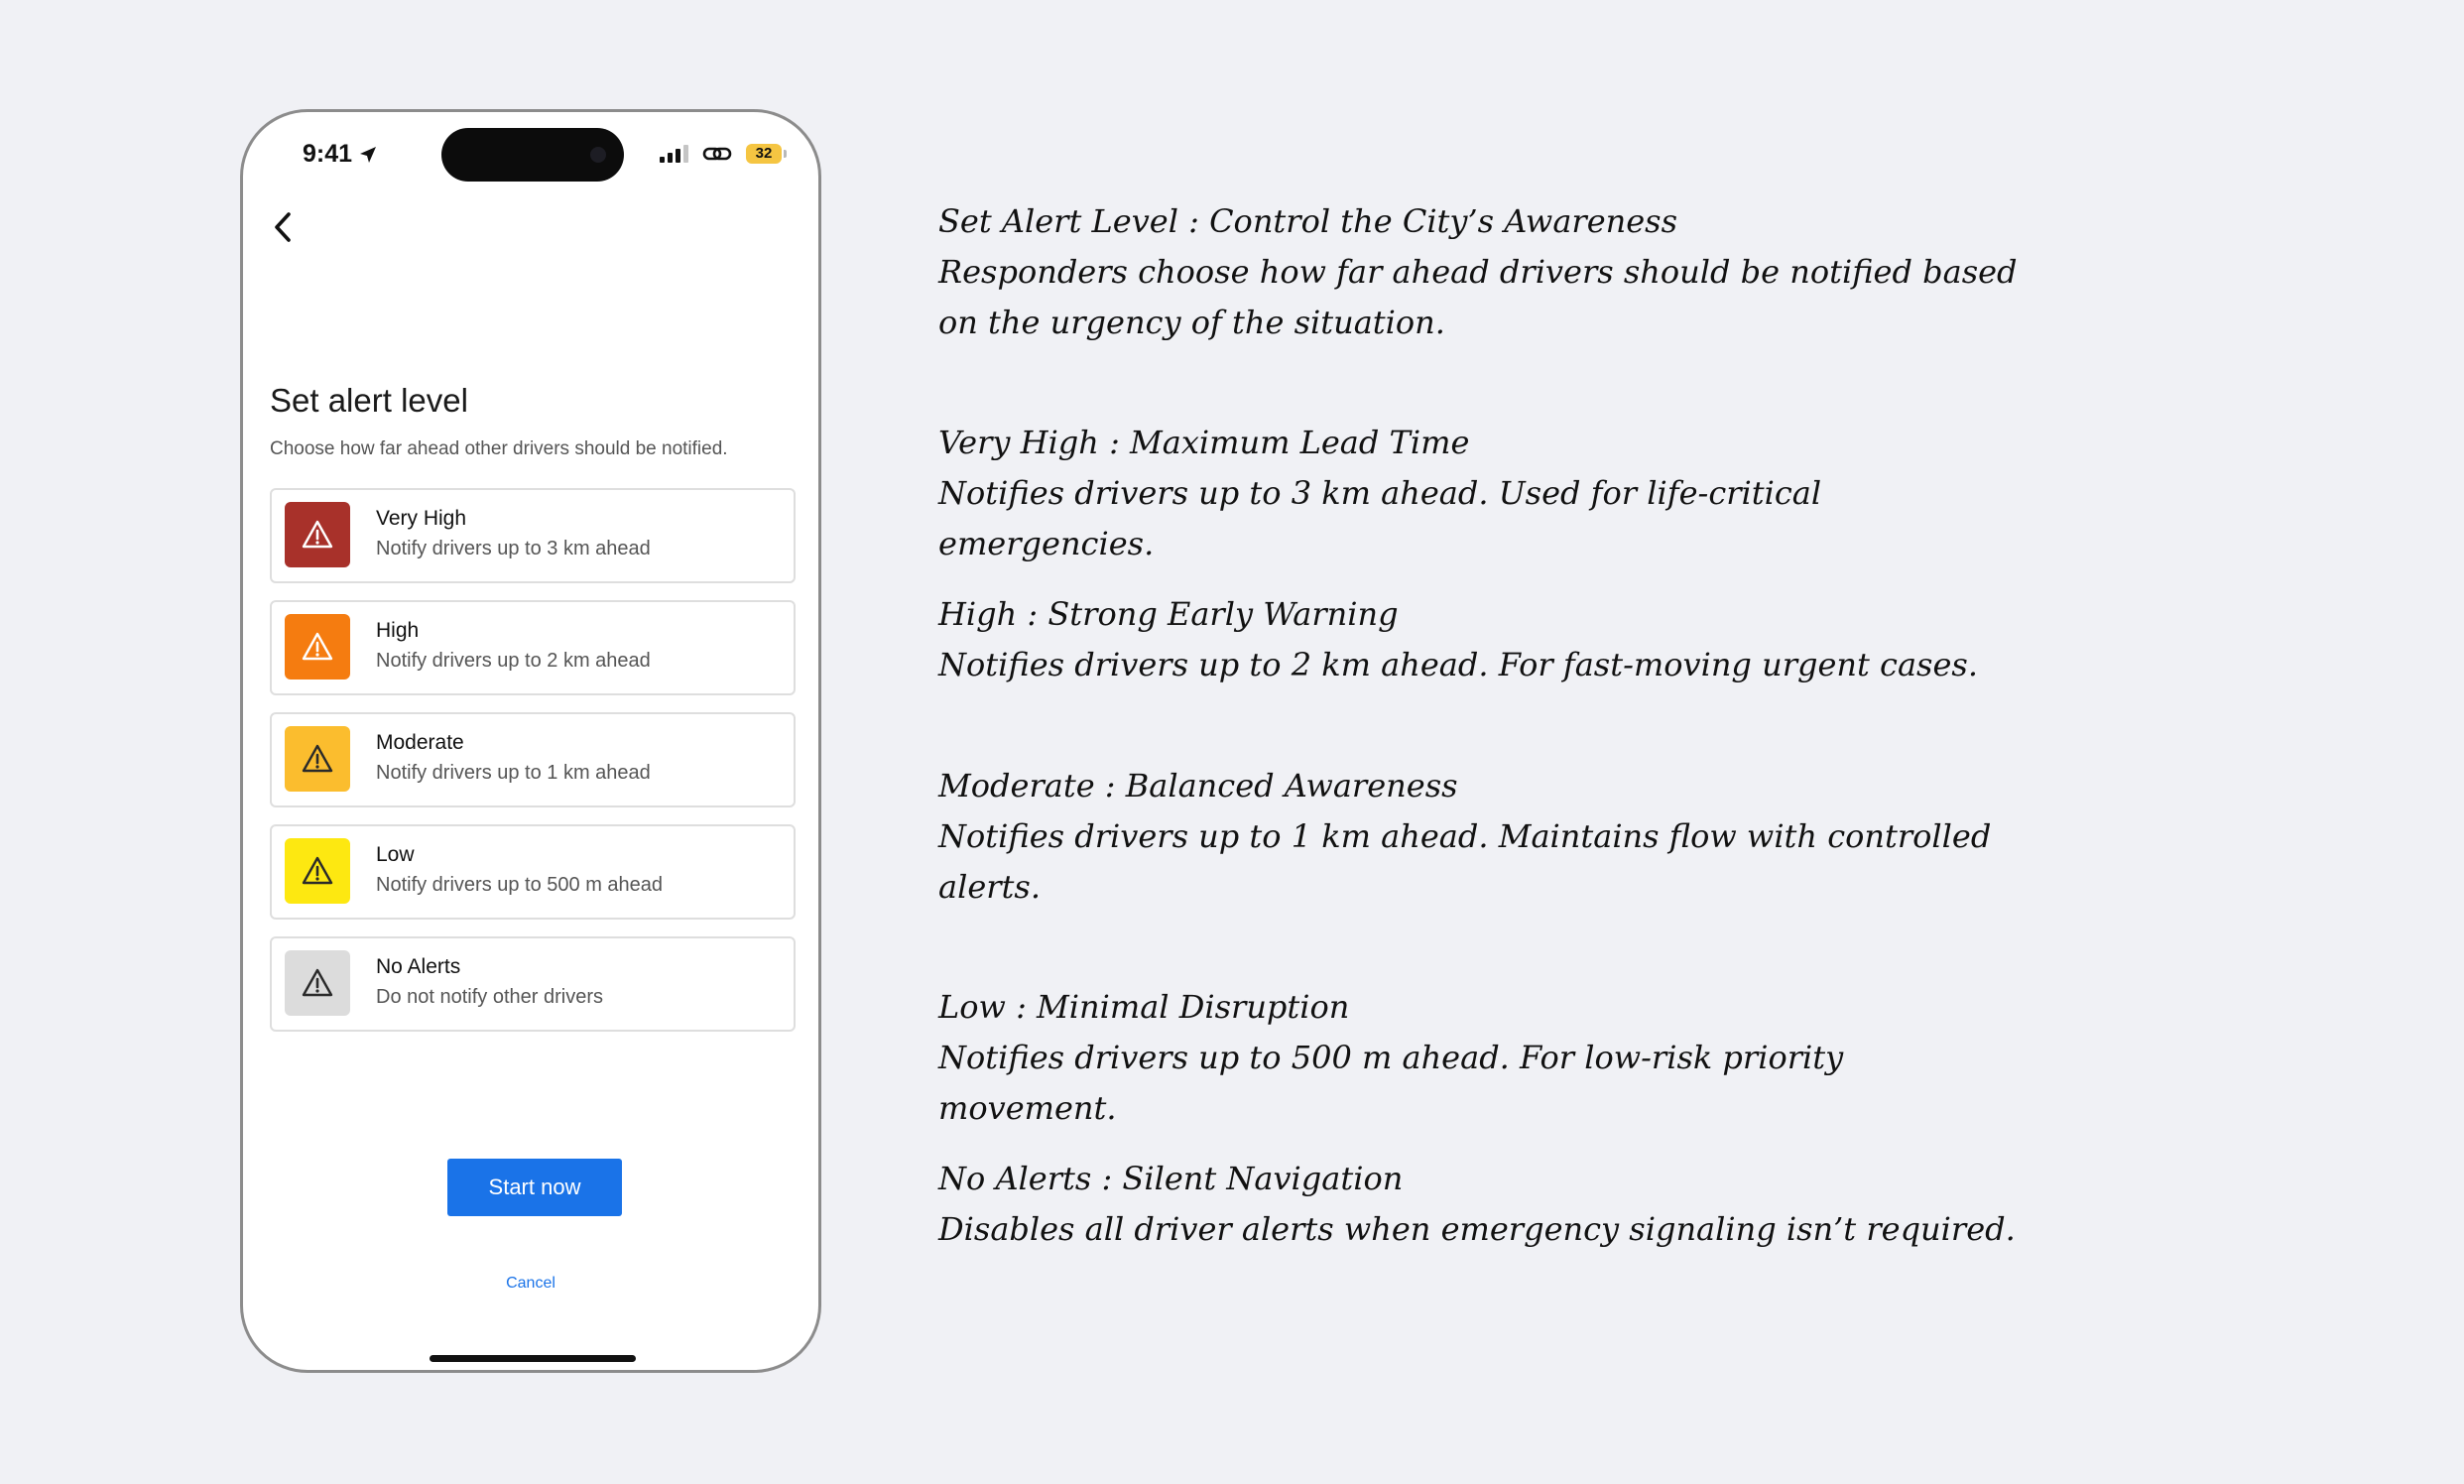 This screenshot has height=1484, width=2464. I want to click on status-bar-time: 9:41, so click(341, 154).